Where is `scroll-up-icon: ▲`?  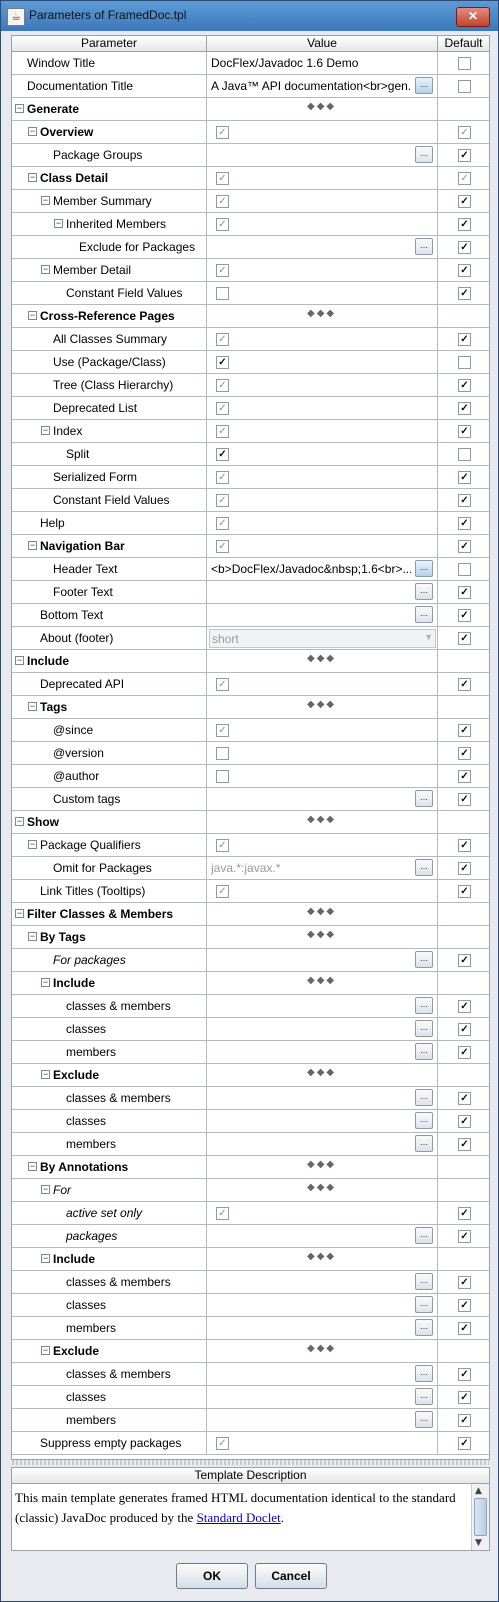 scroll-up-icon: ▲ is located at coordinates (478, 1491).